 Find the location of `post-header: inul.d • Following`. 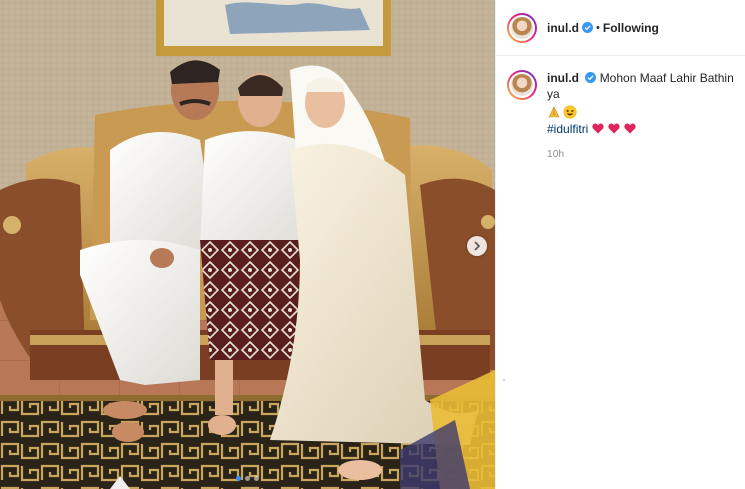

post-header: inul.d • Following is located at coordinates (620, 28).